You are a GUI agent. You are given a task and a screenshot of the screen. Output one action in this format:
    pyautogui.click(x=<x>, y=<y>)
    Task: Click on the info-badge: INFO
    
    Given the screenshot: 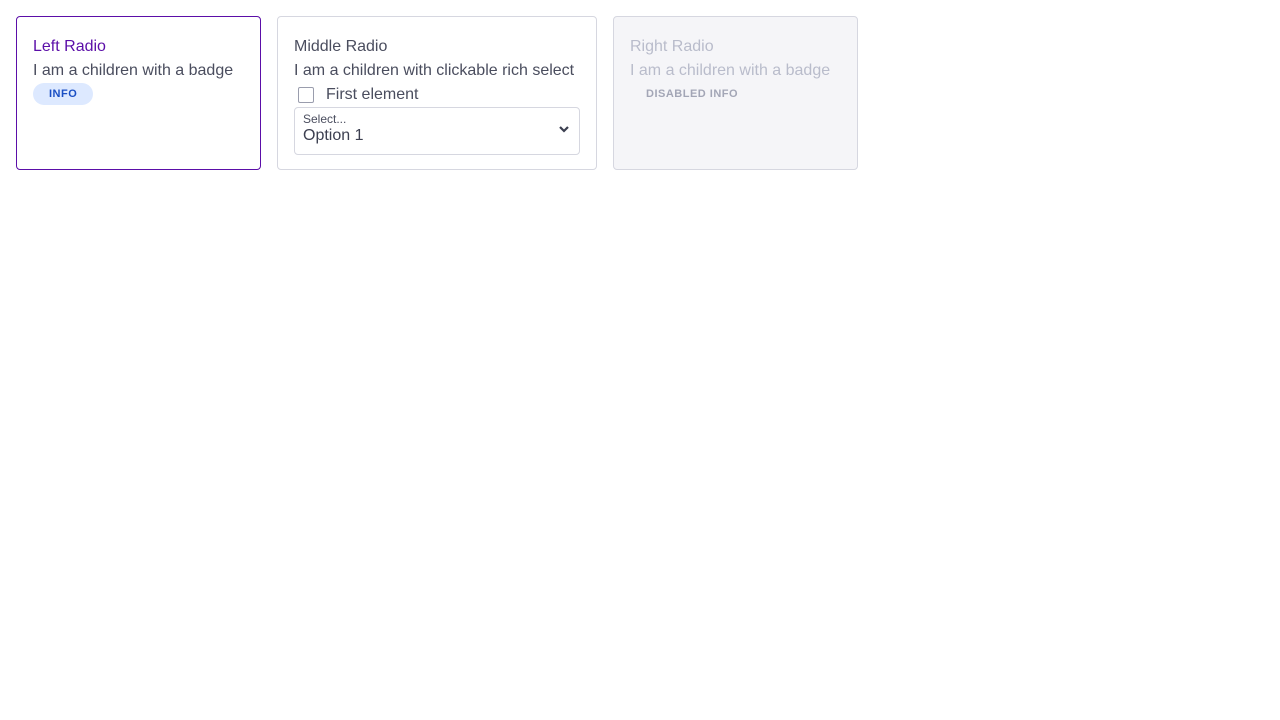 What is the action you would take?
    pyautogui.click(x=63, y=94)
    